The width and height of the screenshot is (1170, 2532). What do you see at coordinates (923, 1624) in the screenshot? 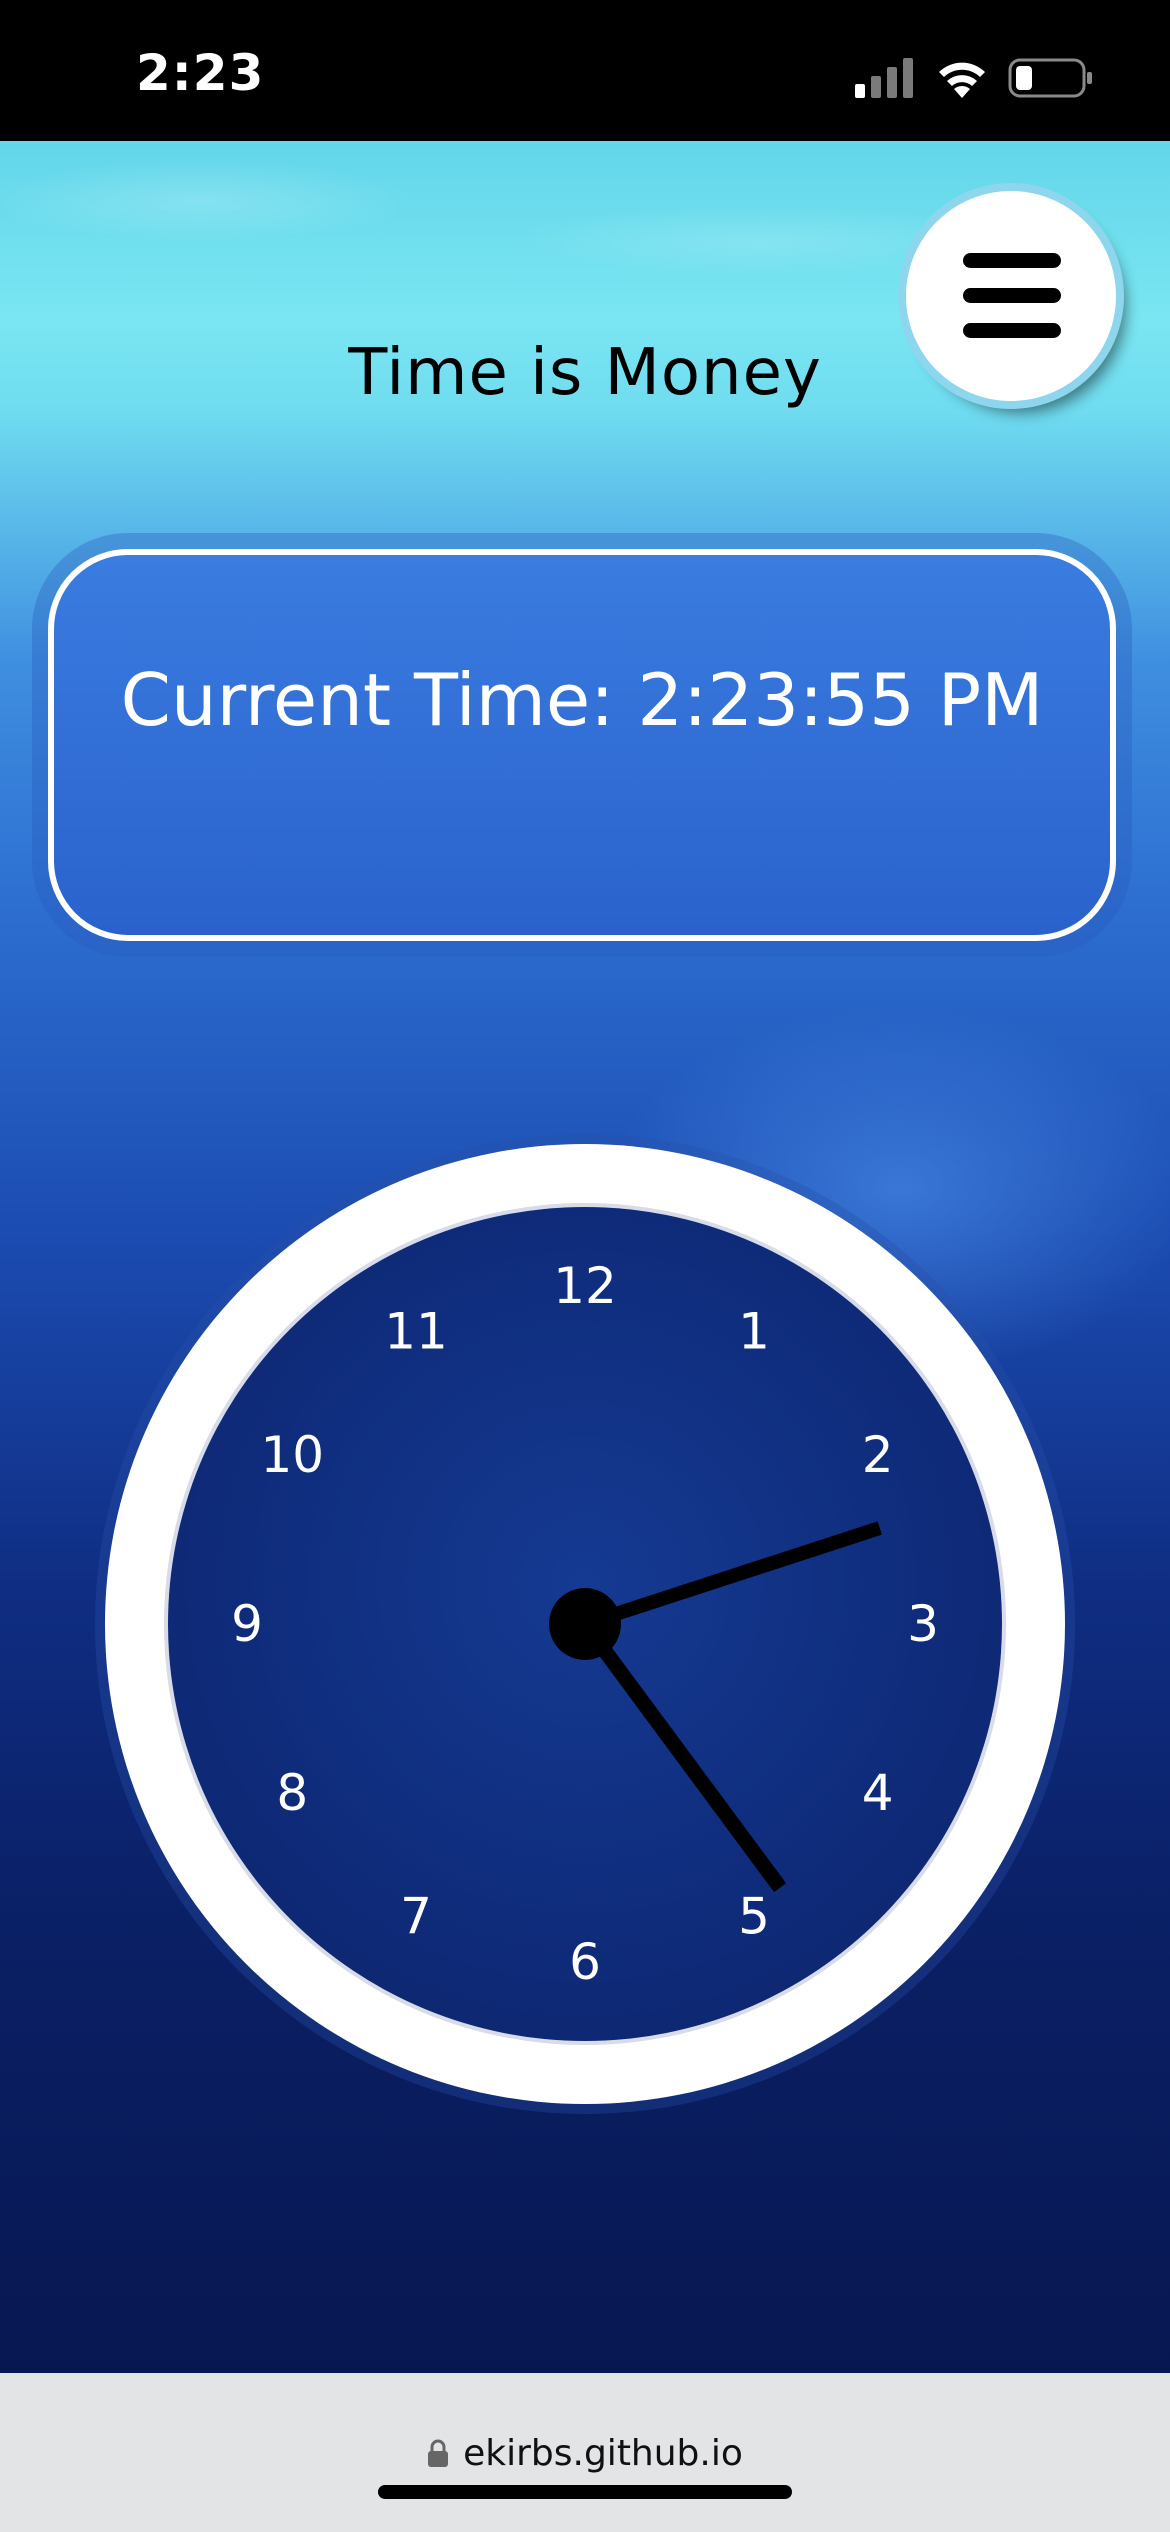
I see `clock-number-3: 3` at bounding box center [923, 1624].